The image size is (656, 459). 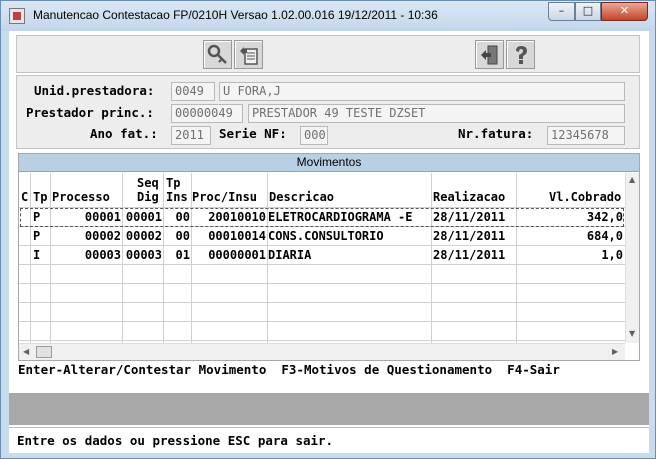 I want to click on header-tp-ins: Tp Ins, so click(x=178, y=190).